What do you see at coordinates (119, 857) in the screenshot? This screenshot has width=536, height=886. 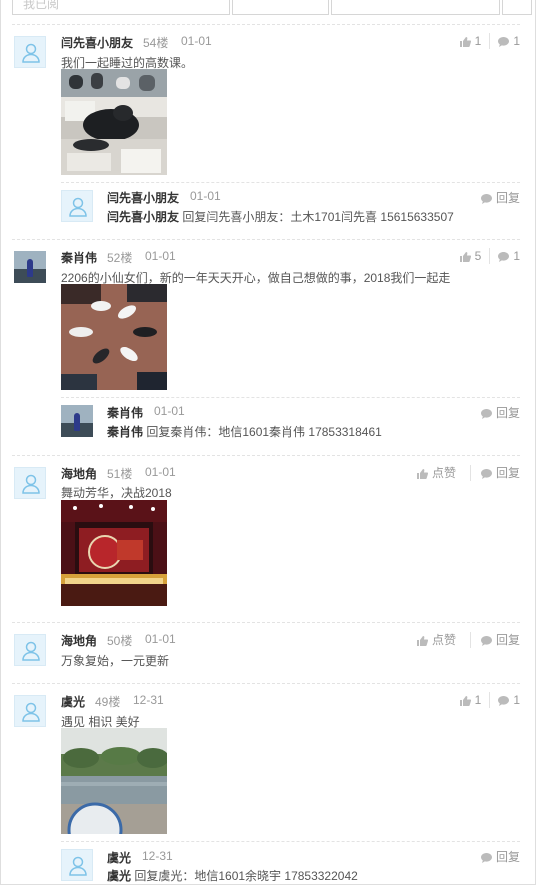 I see `reply-author: 虞光` at bounding box center [119, 857].